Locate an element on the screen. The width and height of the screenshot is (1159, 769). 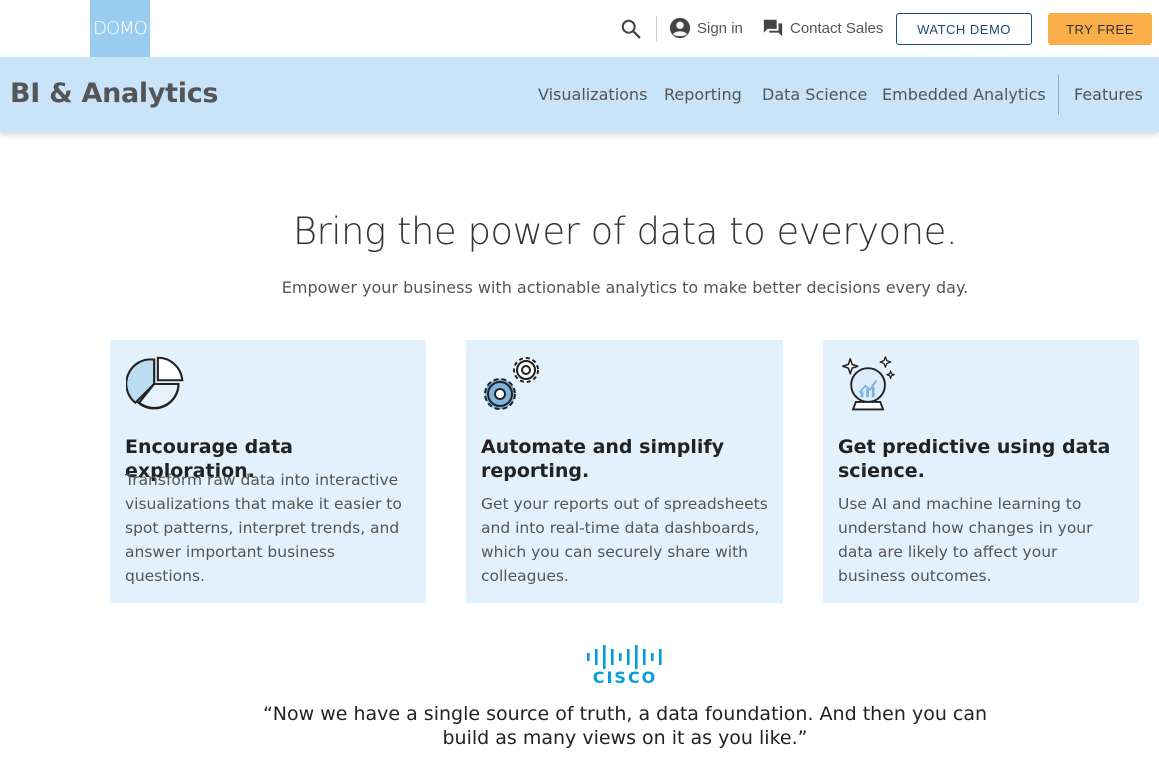
contact-sales-link: Contact Sales is located at coordinates (822, 28).